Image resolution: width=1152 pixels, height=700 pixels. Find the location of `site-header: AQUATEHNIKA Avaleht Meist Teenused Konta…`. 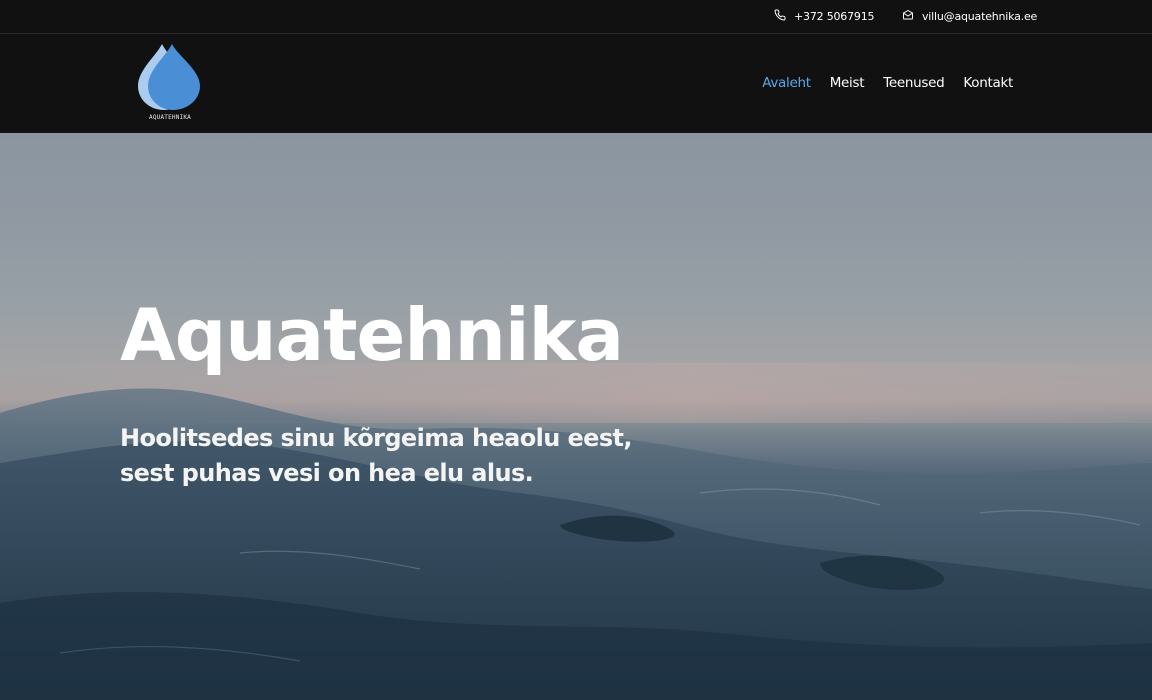

site-header: AQUATEHNIKA Avaleht Meist Teenused Konta… is located at coordinates (576, 83).